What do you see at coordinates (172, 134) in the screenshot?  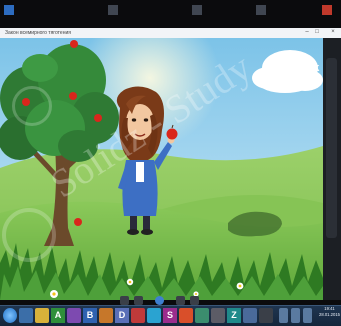 I see `held-apple` at bounding box center [172, 134].